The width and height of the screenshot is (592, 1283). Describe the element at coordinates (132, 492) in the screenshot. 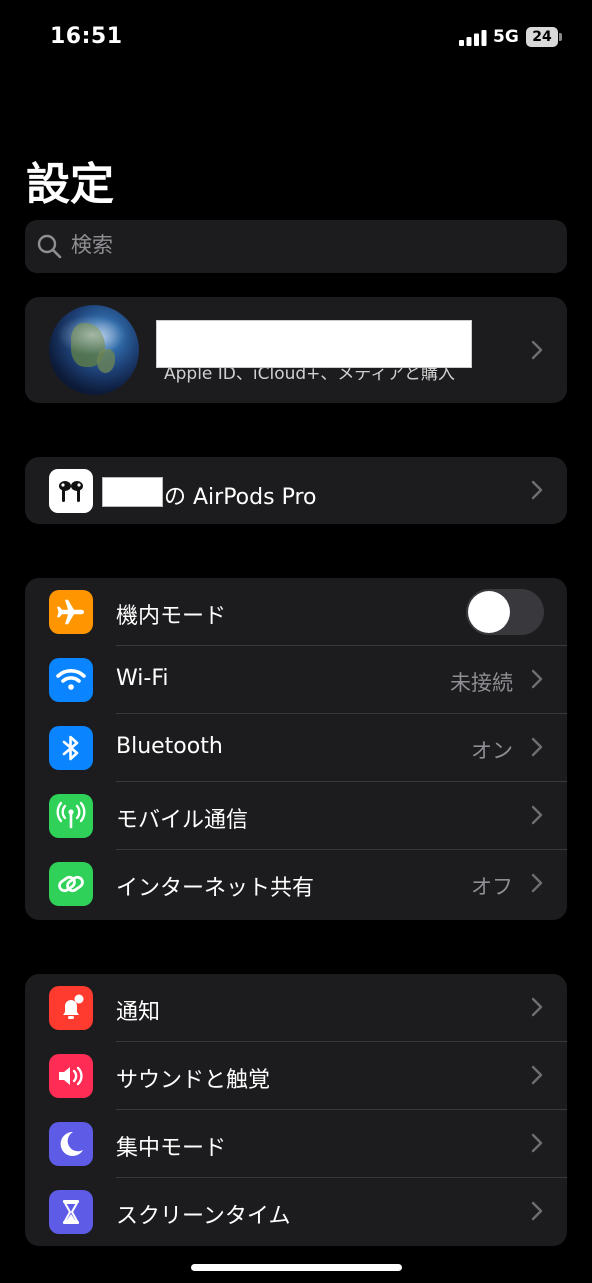

I see `airpods-owner-redacted` at that location.